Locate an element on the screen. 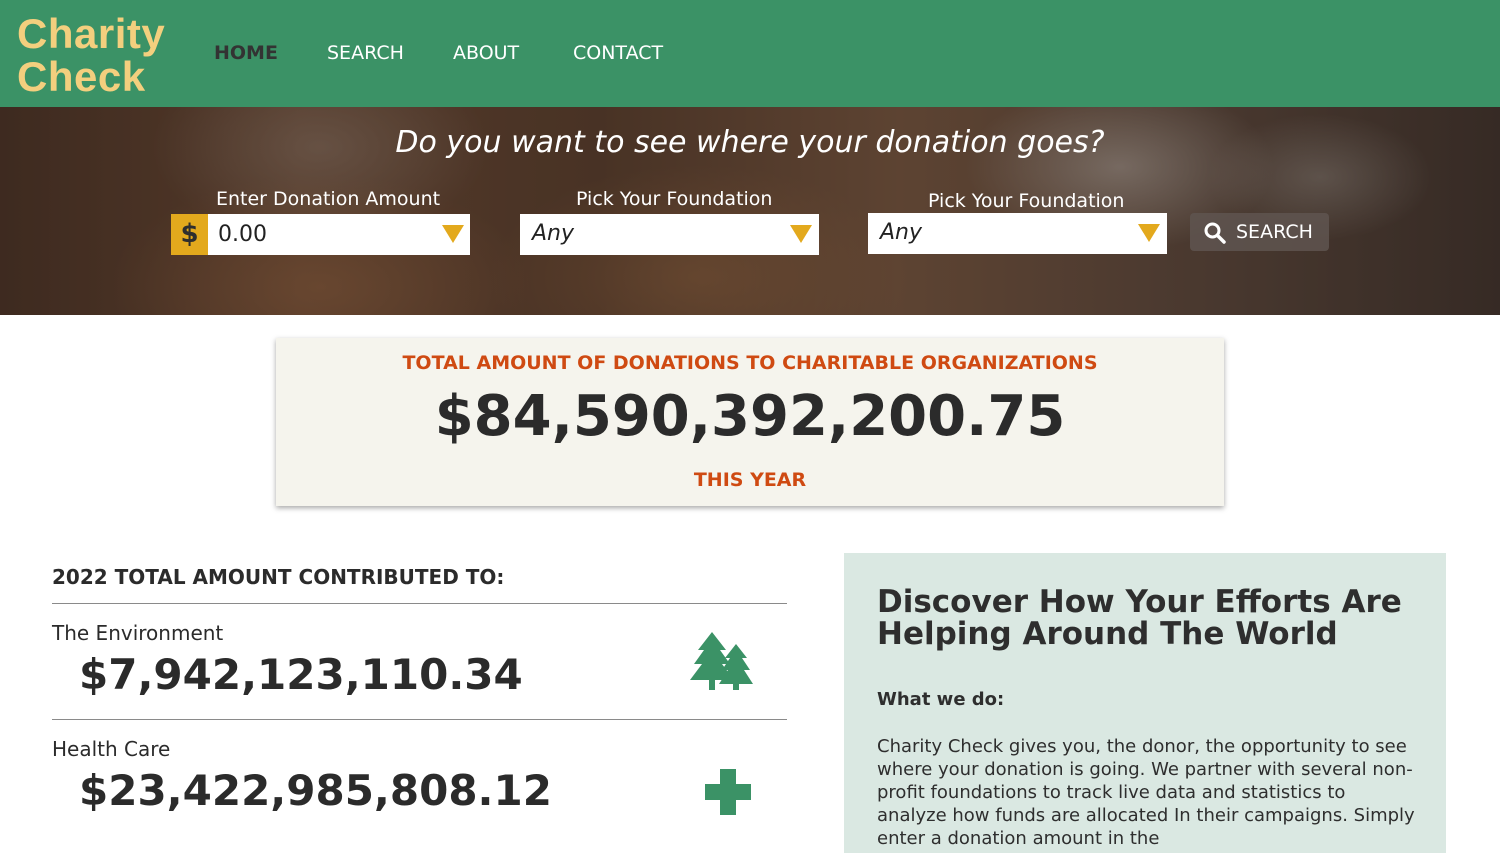  dollar-sign-icon: $ is located at coordinates (189, 234).